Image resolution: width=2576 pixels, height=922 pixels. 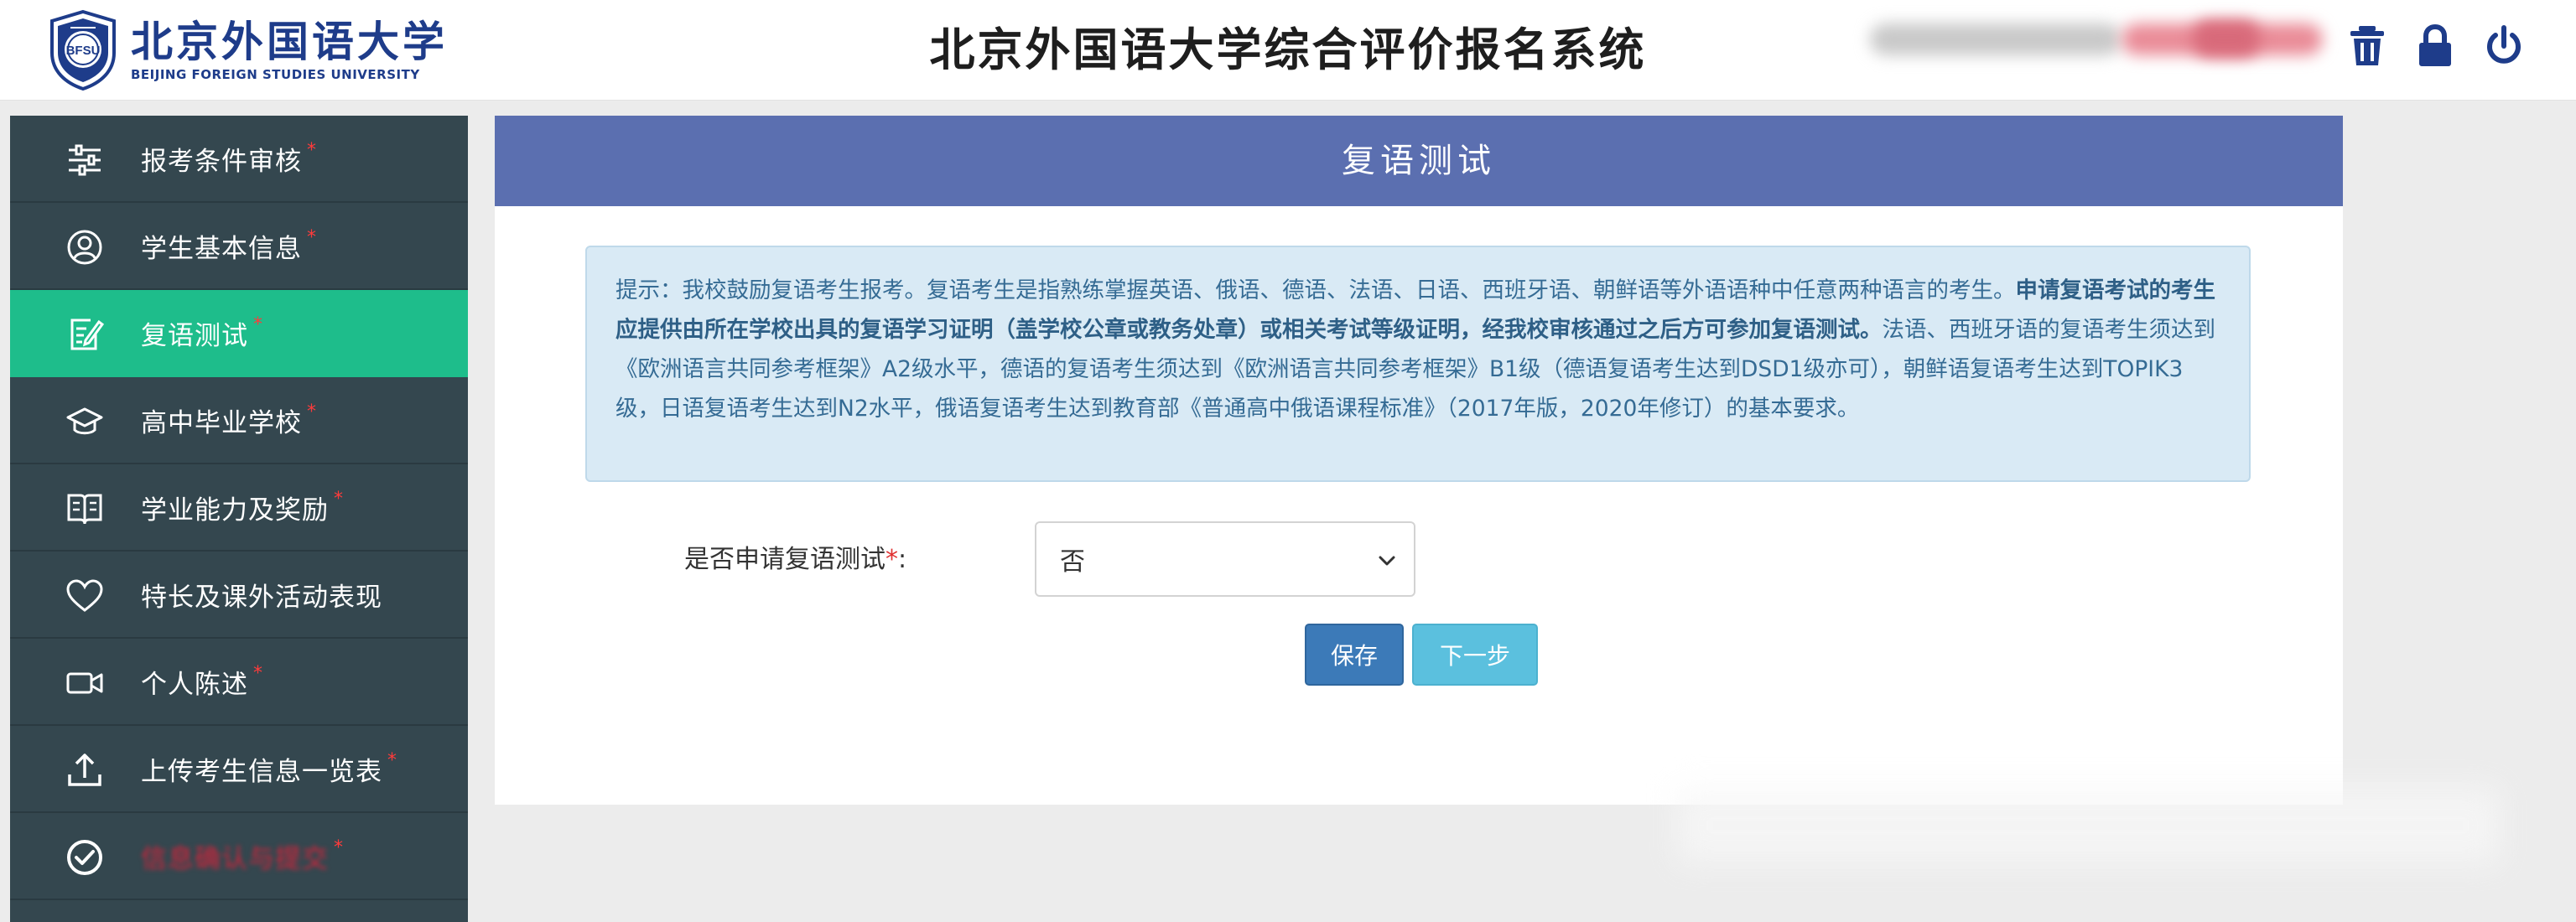 I want to click on sidebar-item-bilingual-test: 复语测试 *, so click(x=239, y=333).